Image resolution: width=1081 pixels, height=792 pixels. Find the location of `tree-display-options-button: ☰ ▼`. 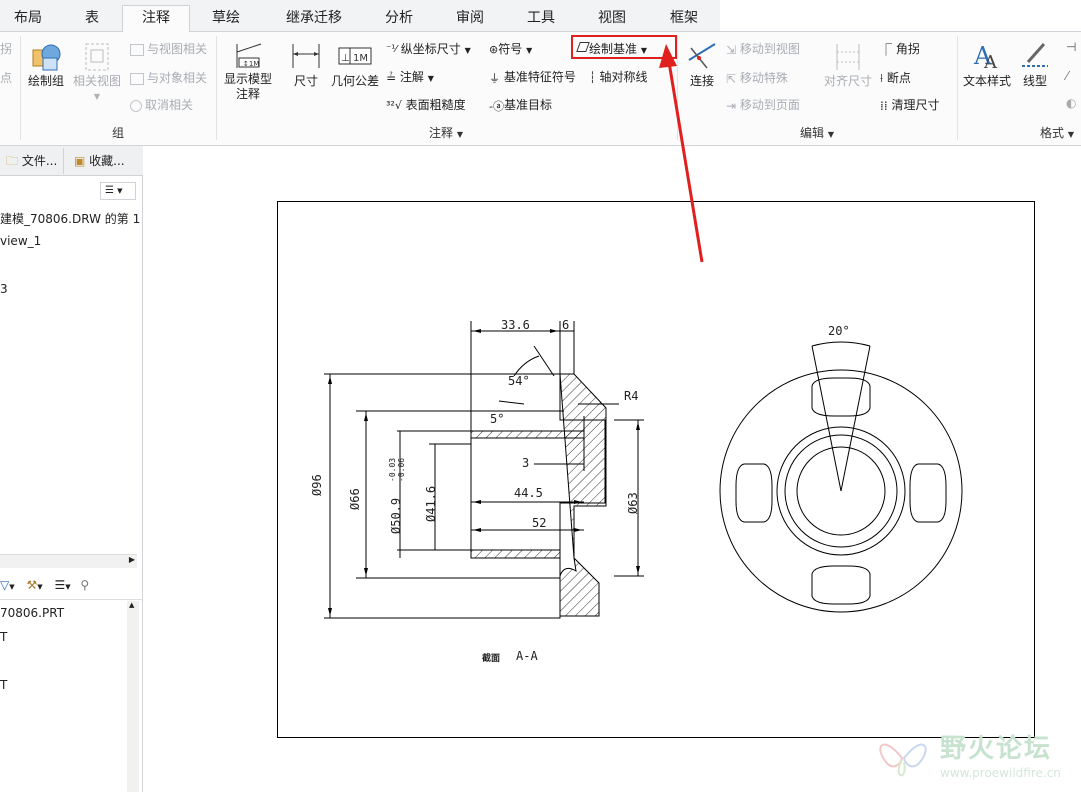

tree-display-options-button: ☰ ▼ is located at coordinates (118, 191).